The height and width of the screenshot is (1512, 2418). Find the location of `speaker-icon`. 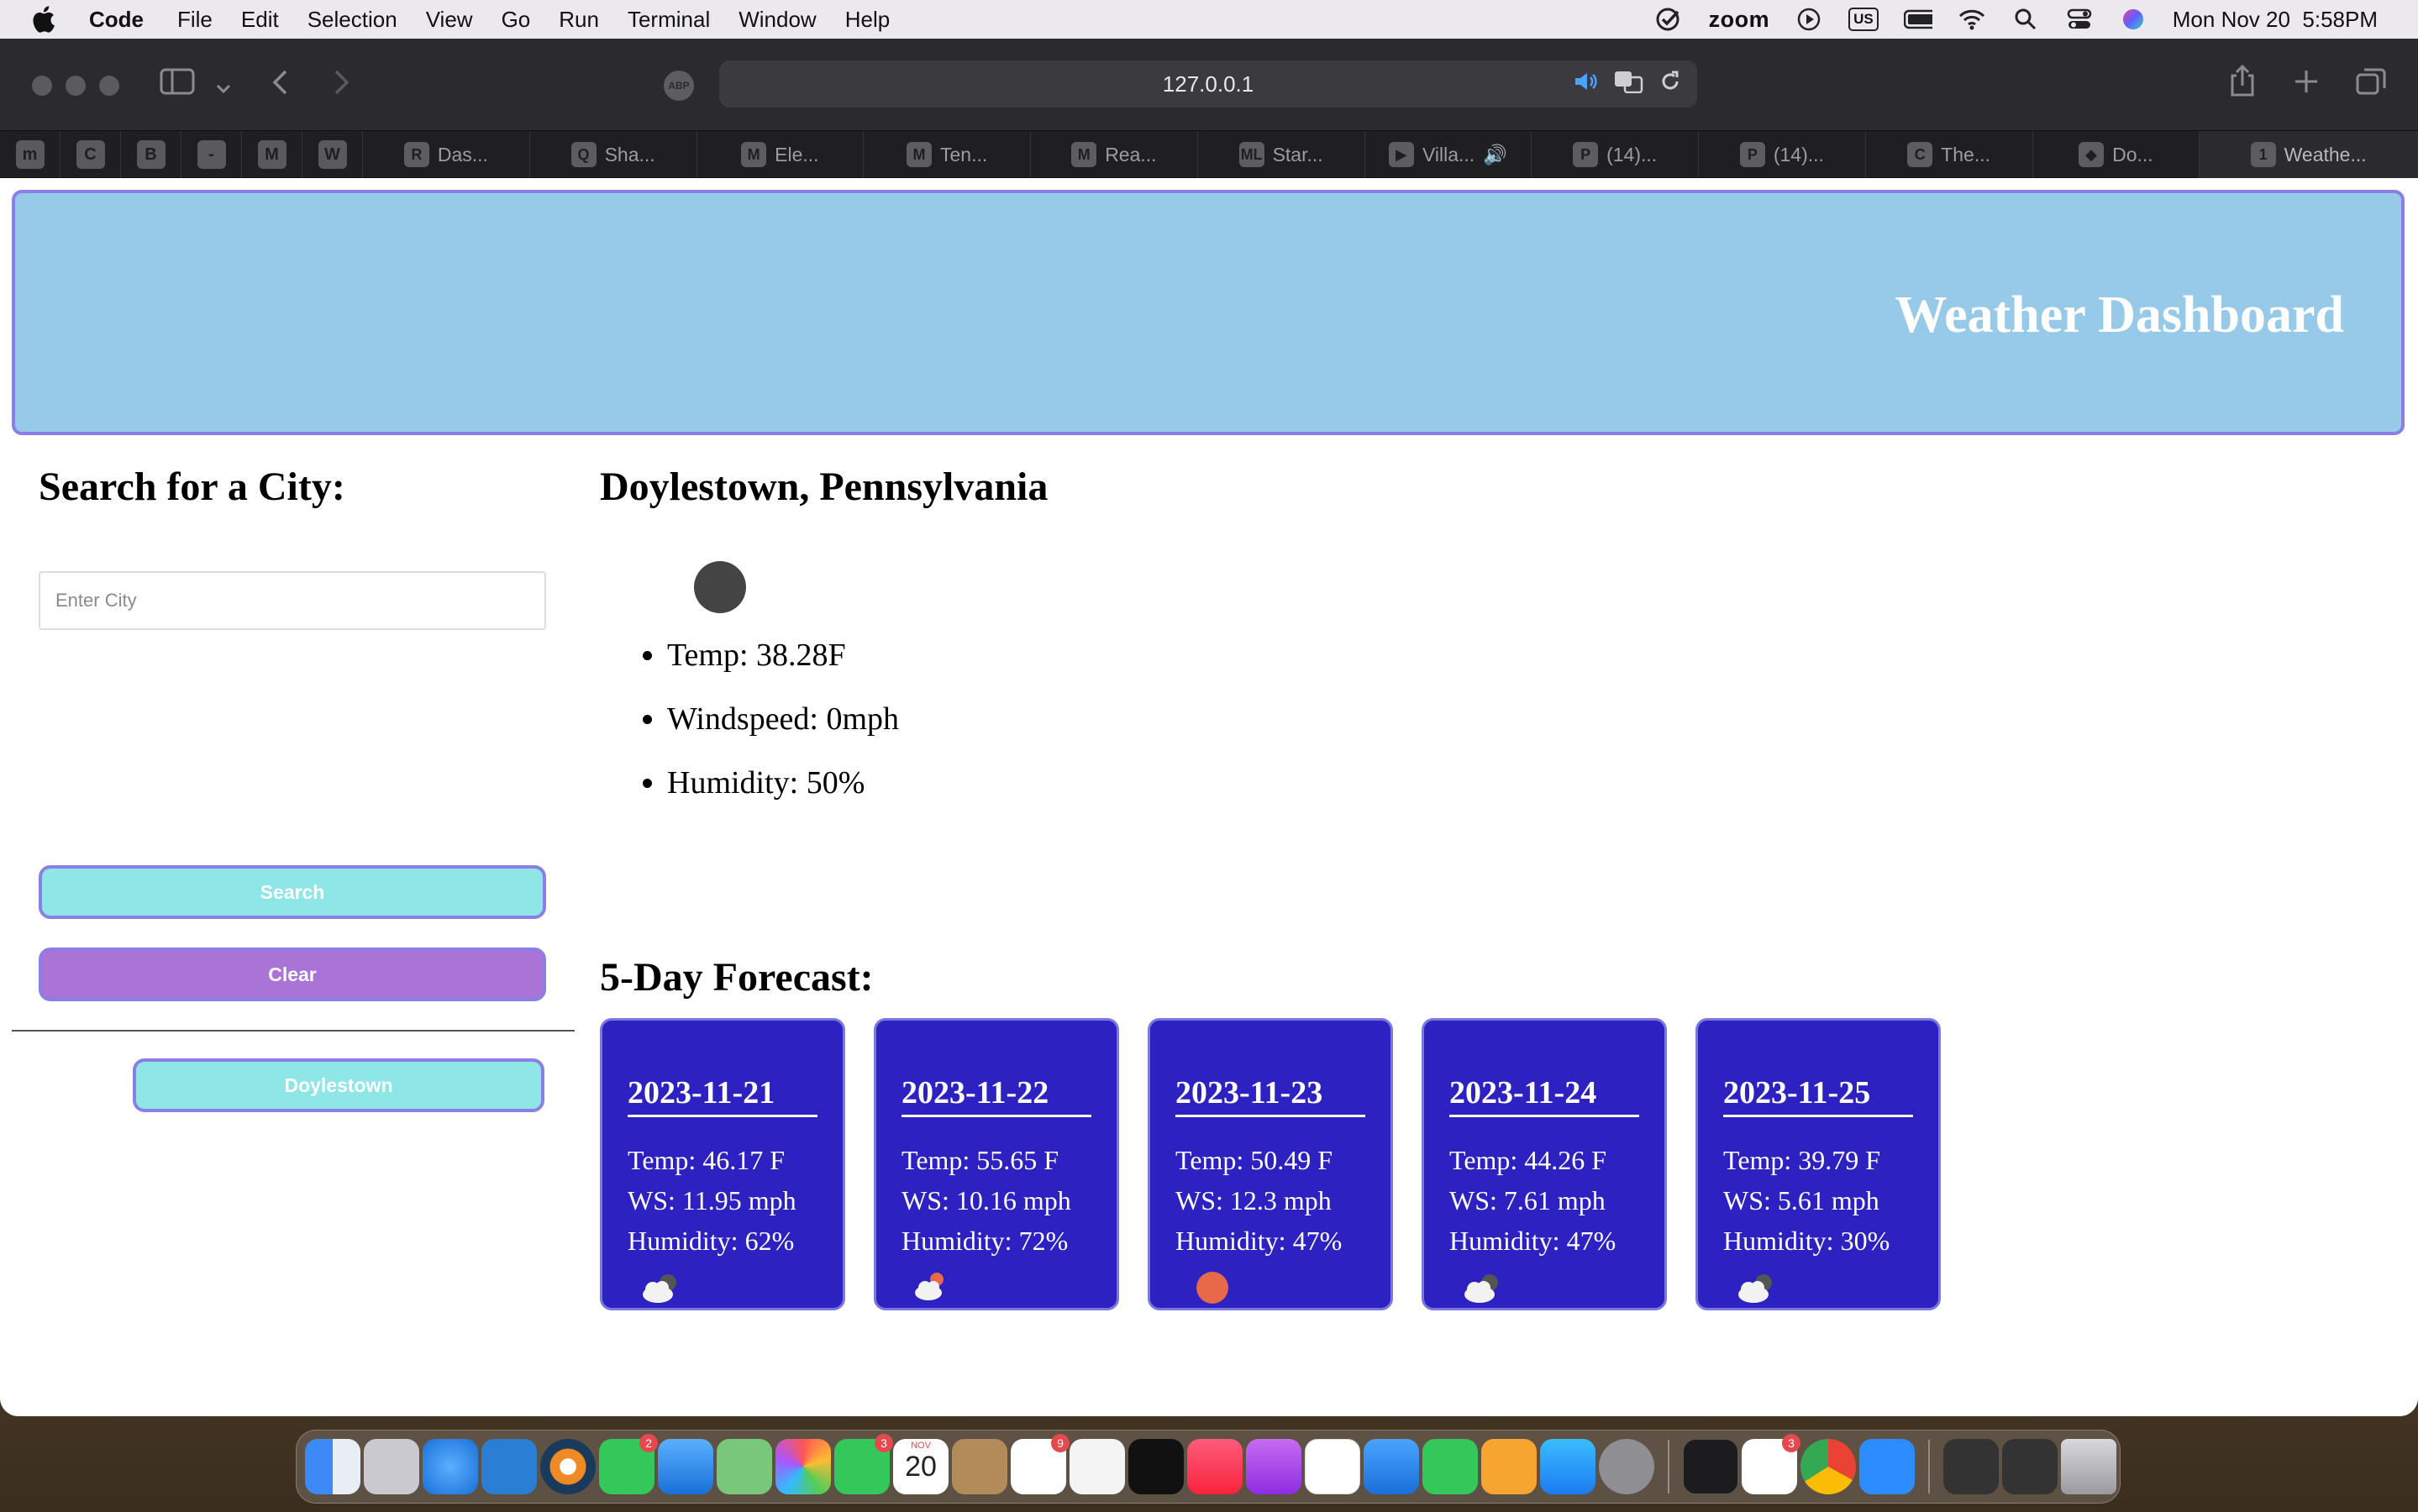

speaker-icon is located at coordinates (1585, 84).